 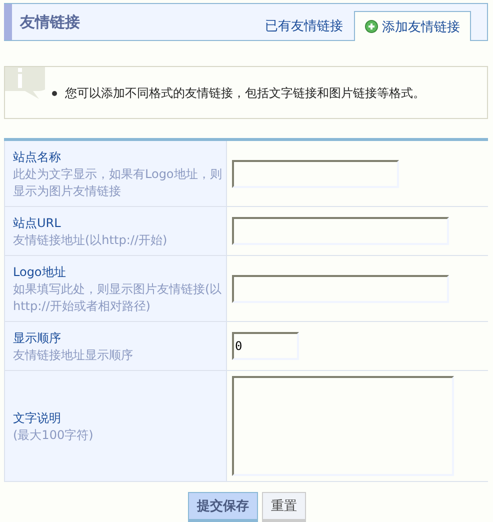 I want to click on input-field: 0, so click(x=265, y=346).